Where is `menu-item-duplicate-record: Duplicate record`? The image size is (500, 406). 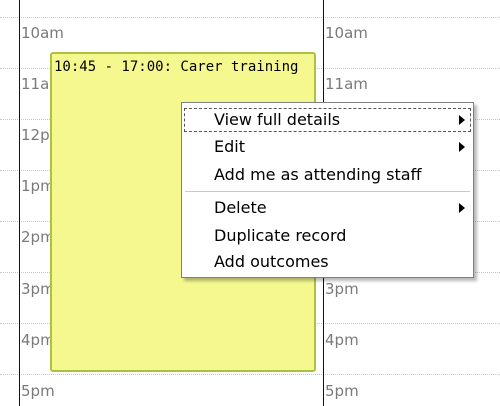 menu-item-duplicate-record: Duplicate record is located at coordinates (327, 236).